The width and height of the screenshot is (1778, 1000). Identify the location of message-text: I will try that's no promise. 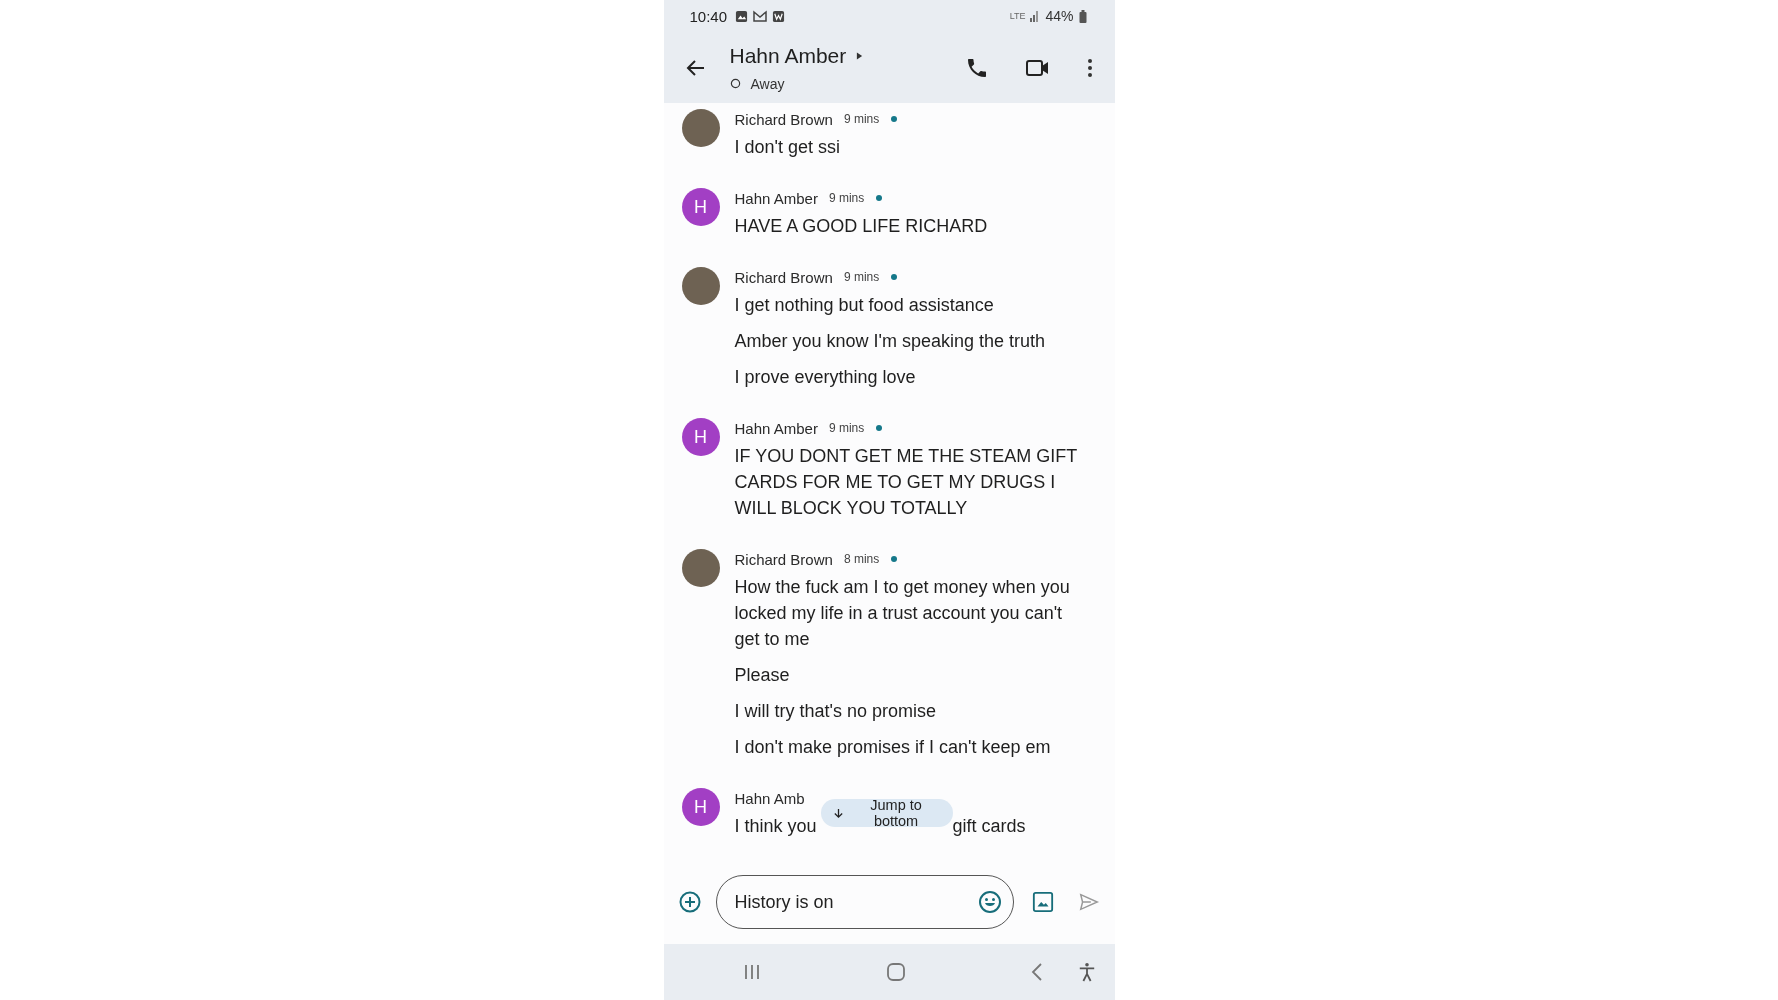
(835, 711).